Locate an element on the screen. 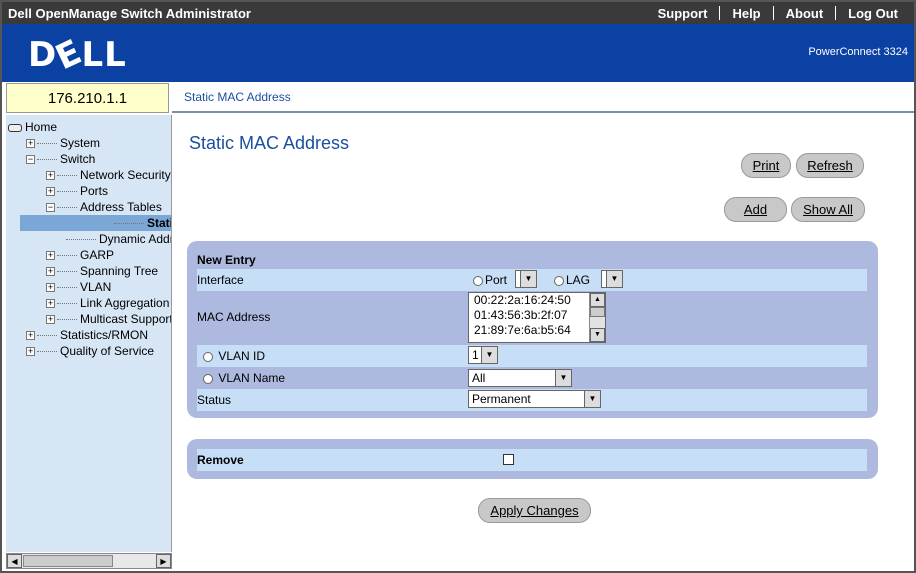 Image resolution: width=916 pixels, height=573 pixels. list-scrollbar: ▲ ▼ is located at coordinates (597, 317).